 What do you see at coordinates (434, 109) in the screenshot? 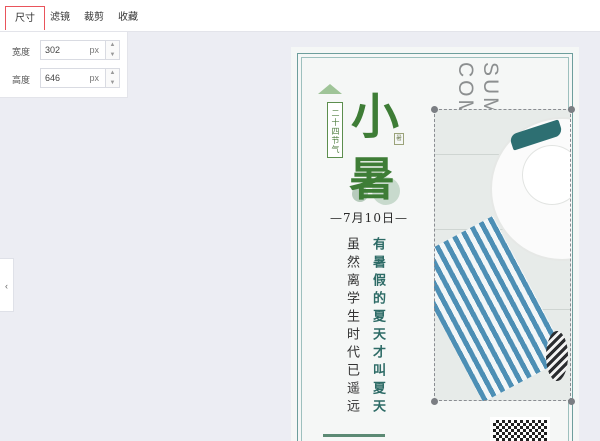
I see `resize-handle-nw` at bounding box center [434, 109].